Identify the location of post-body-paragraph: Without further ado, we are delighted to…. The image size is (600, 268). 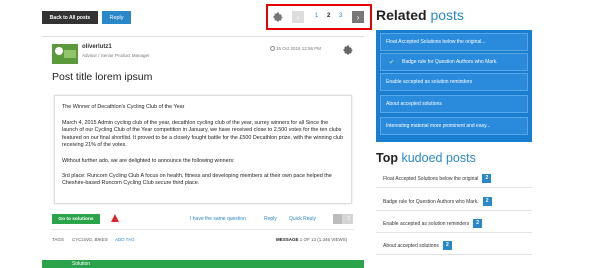
(148, 161).